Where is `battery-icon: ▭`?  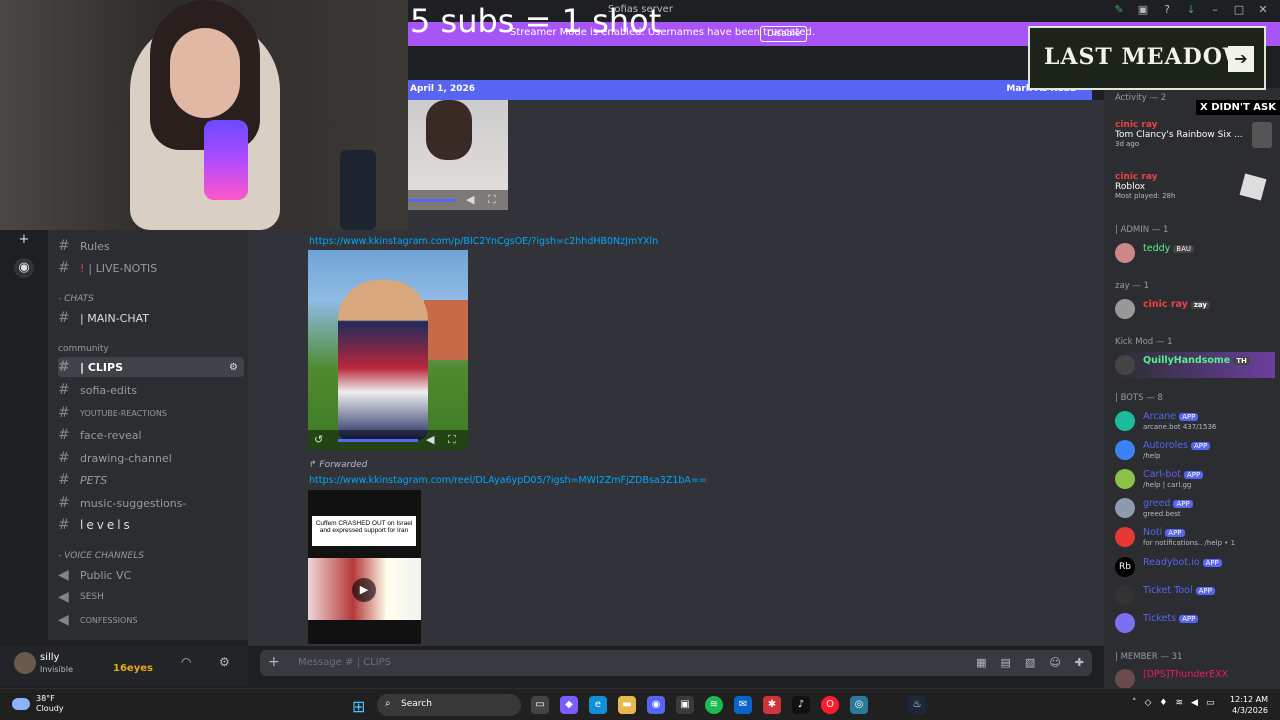 battery-icon: ▭ is located at coordinates (1210, 703).